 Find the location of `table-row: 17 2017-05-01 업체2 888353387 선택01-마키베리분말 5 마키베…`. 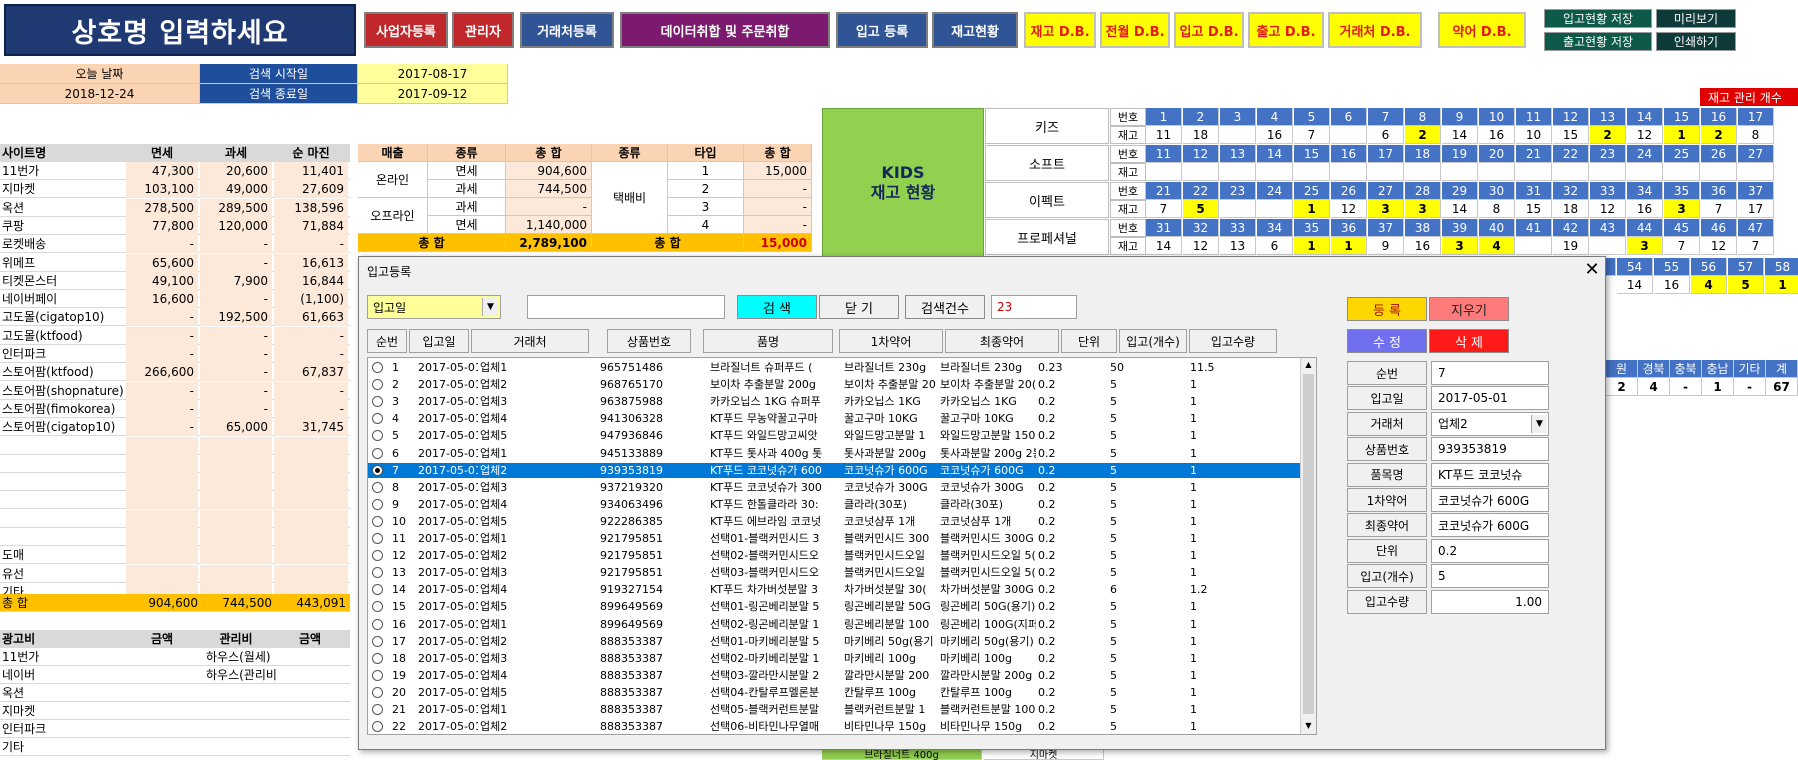

table-row: 17 2017-05-01 업체2 888353387 선택01-마키베리분말 5 마키베… is located at coordinates (834, 641).